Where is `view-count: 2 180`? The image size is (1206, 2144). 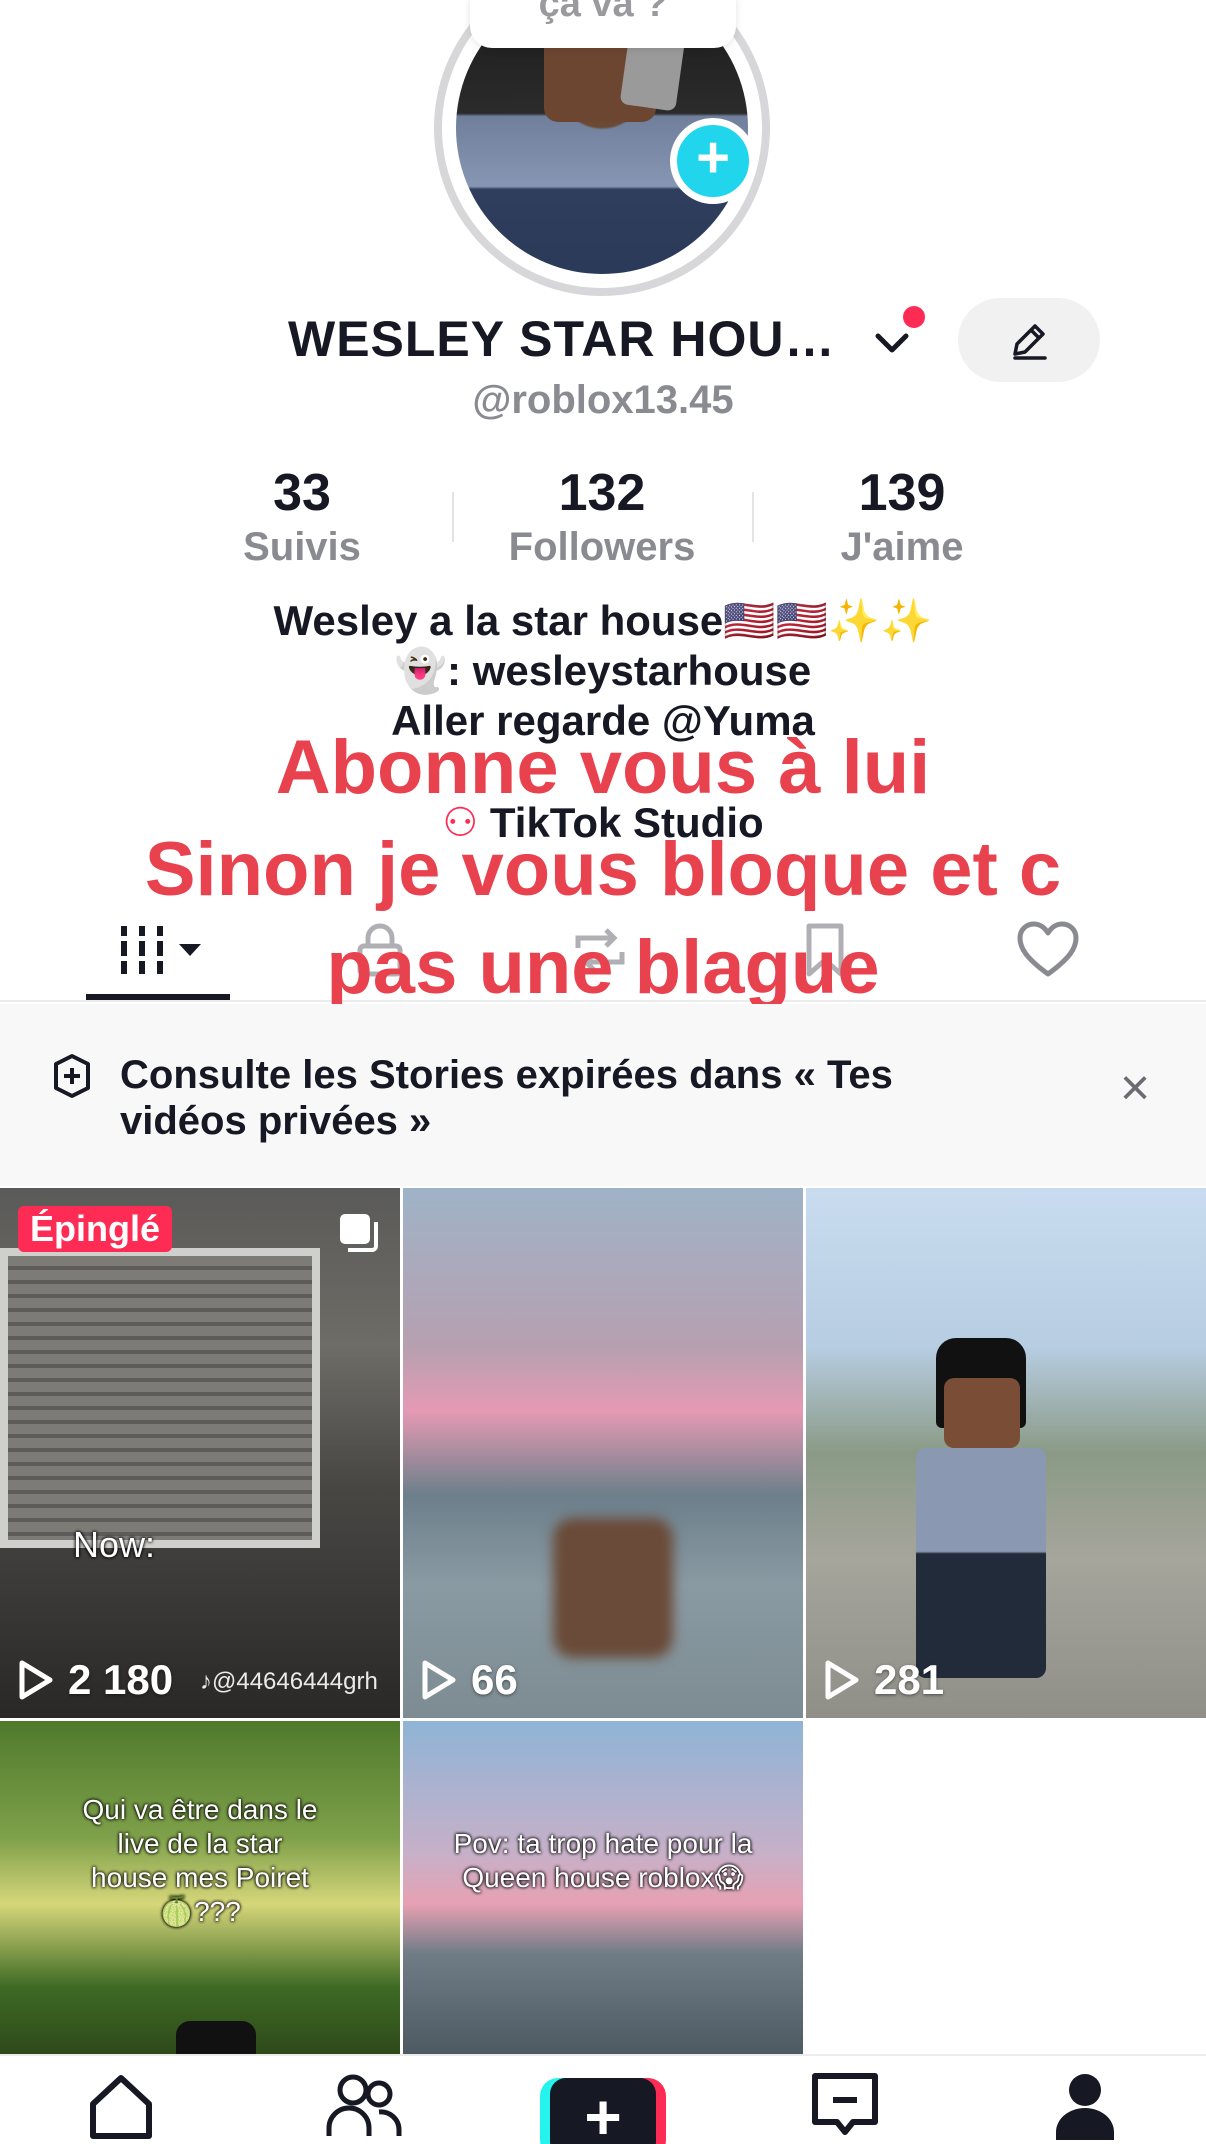 view-count: 2 180 is located at coordinates (95, 1680).